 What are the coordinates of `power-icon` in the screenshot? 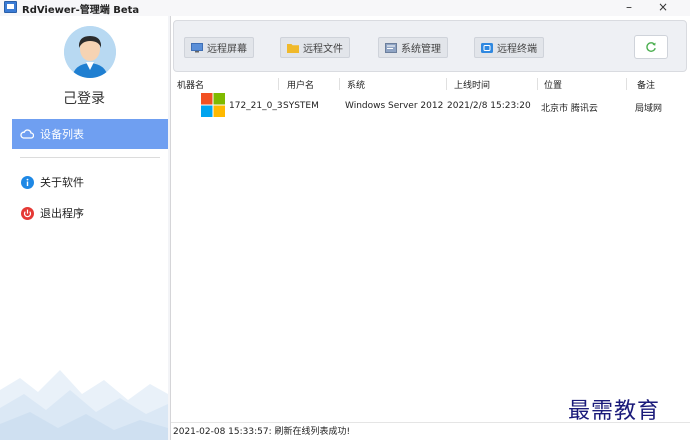 It's located at (27, 213).